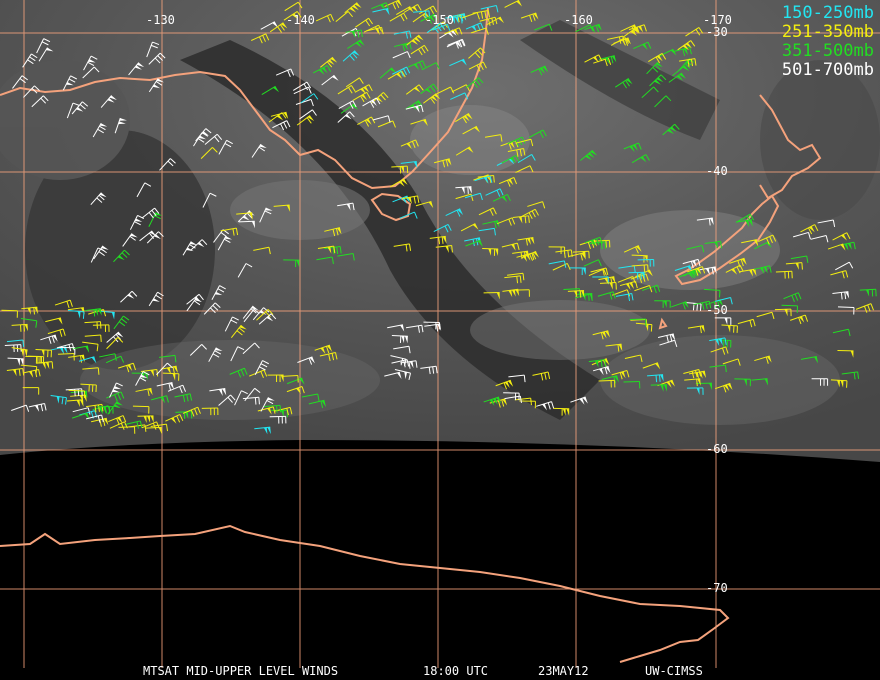 This screenshot has width=880, height=680. I want to click on lon-label: -150, so click(439, 20).